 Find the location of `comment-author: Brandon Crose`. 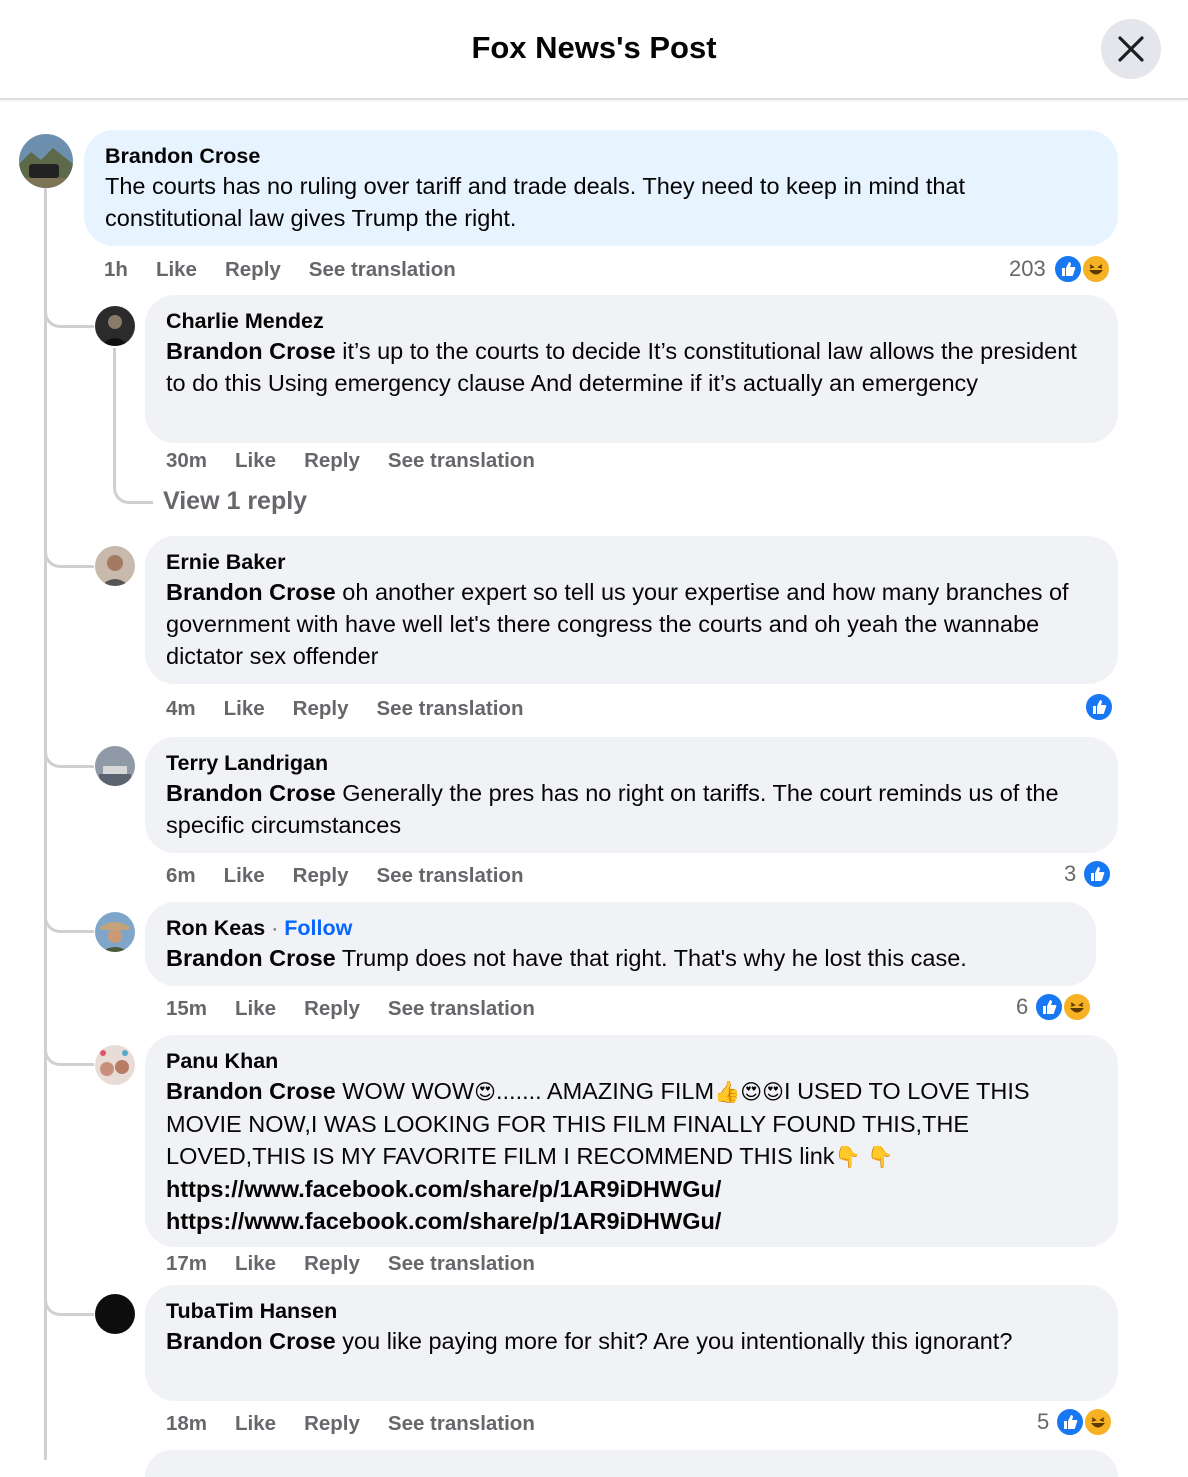

comment-author: Brandon Crose is located at coordinates (601, 156).